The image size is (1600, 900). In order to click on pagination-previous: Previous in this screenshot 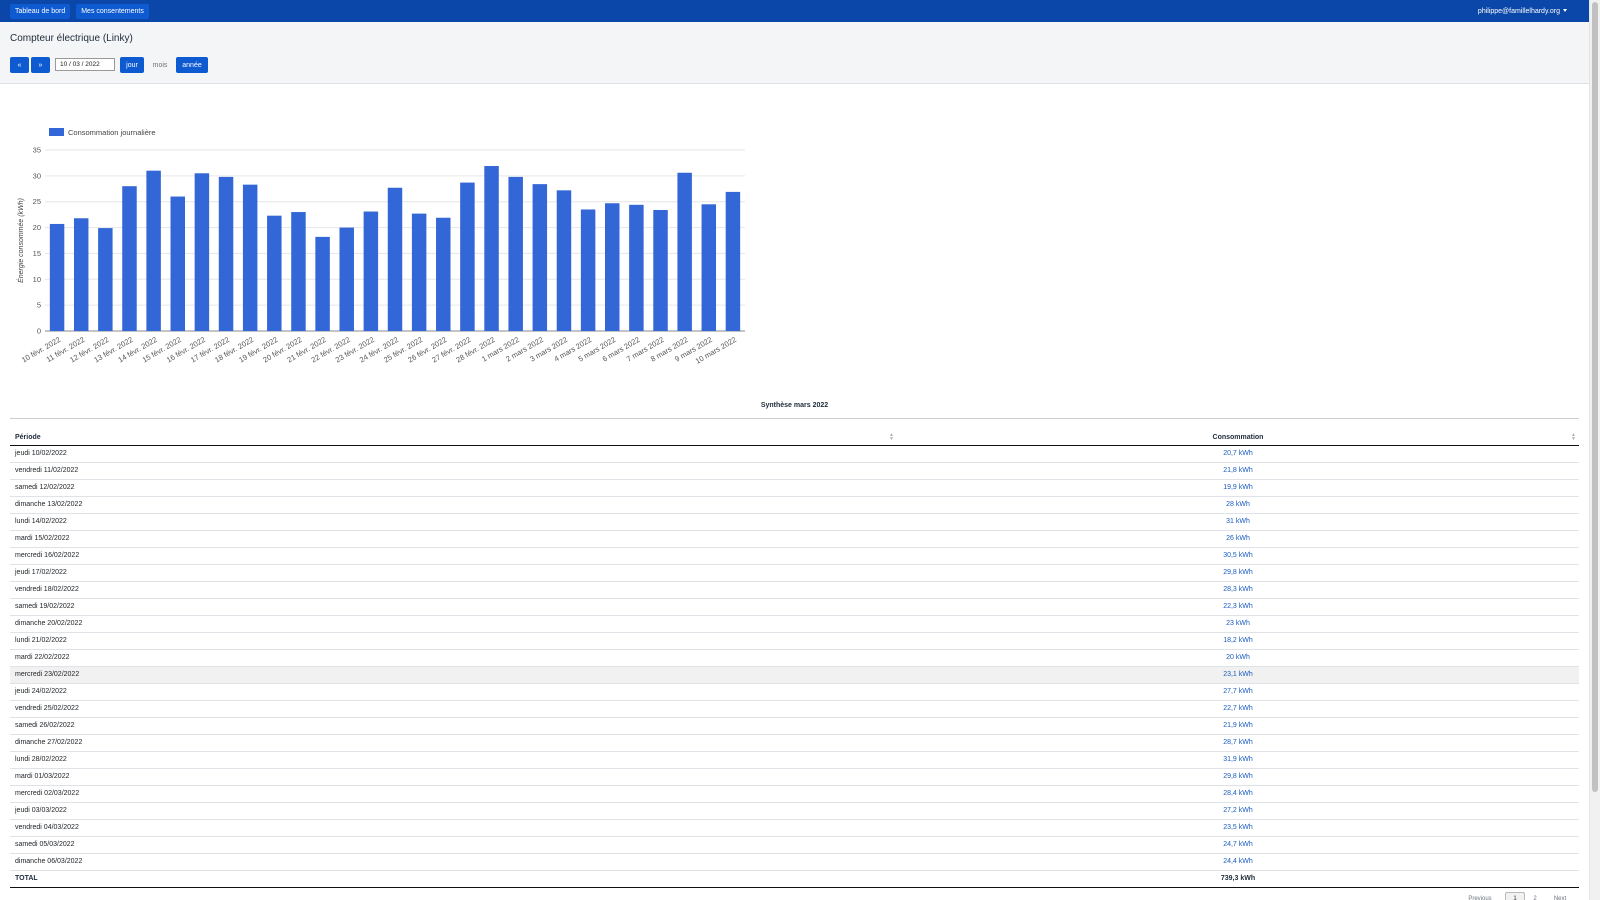, I will do `click(1480, 896)`.